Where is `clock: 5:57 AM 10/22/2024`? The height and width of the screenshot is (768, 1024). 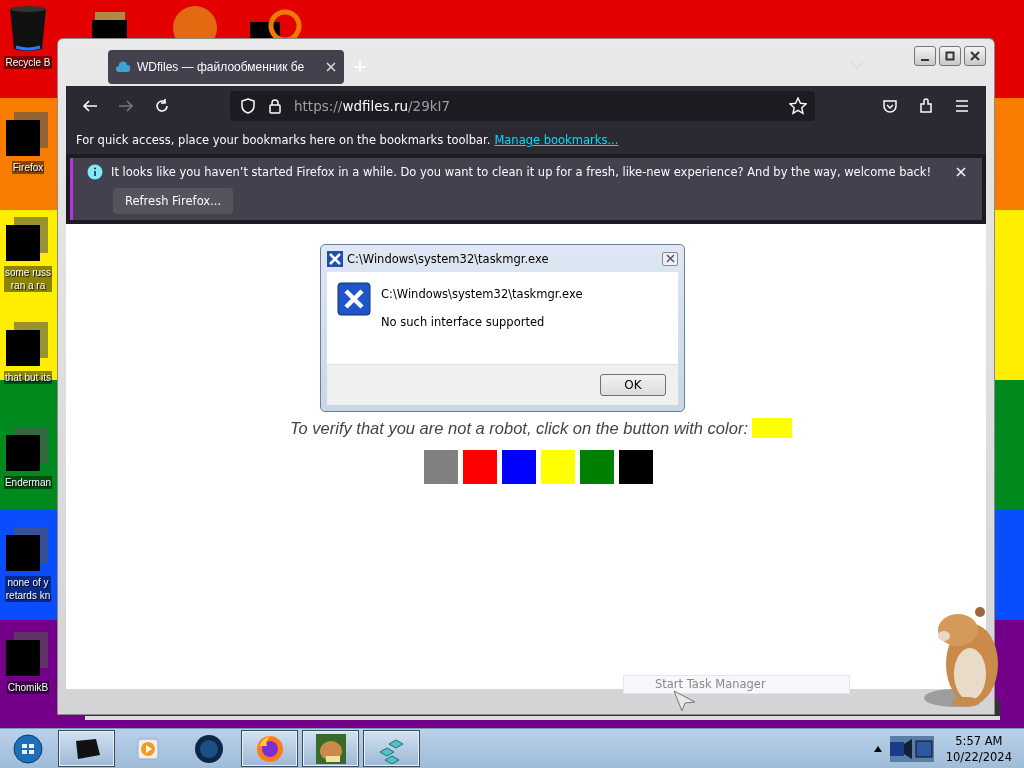 clock: 5:57 AM 10/22/2024 is located at coordinates (982, 748).